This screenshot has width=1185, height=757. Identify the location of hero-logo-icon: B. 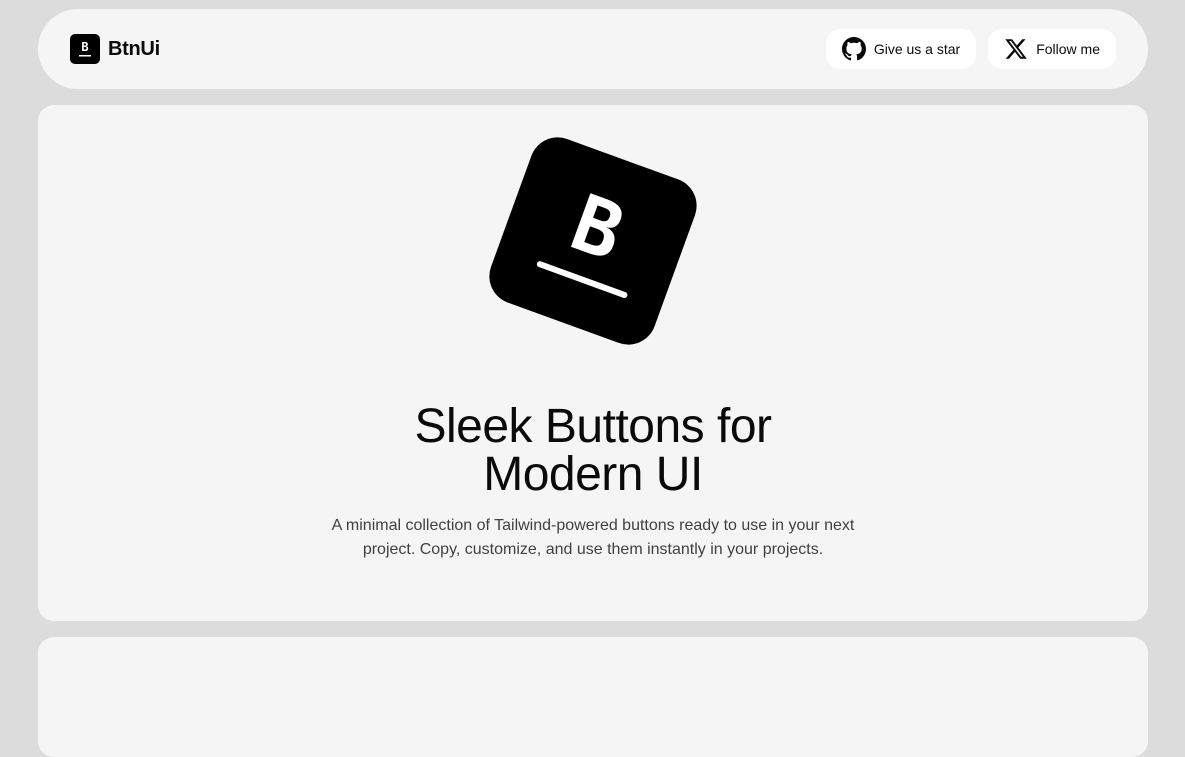
(593, 241).